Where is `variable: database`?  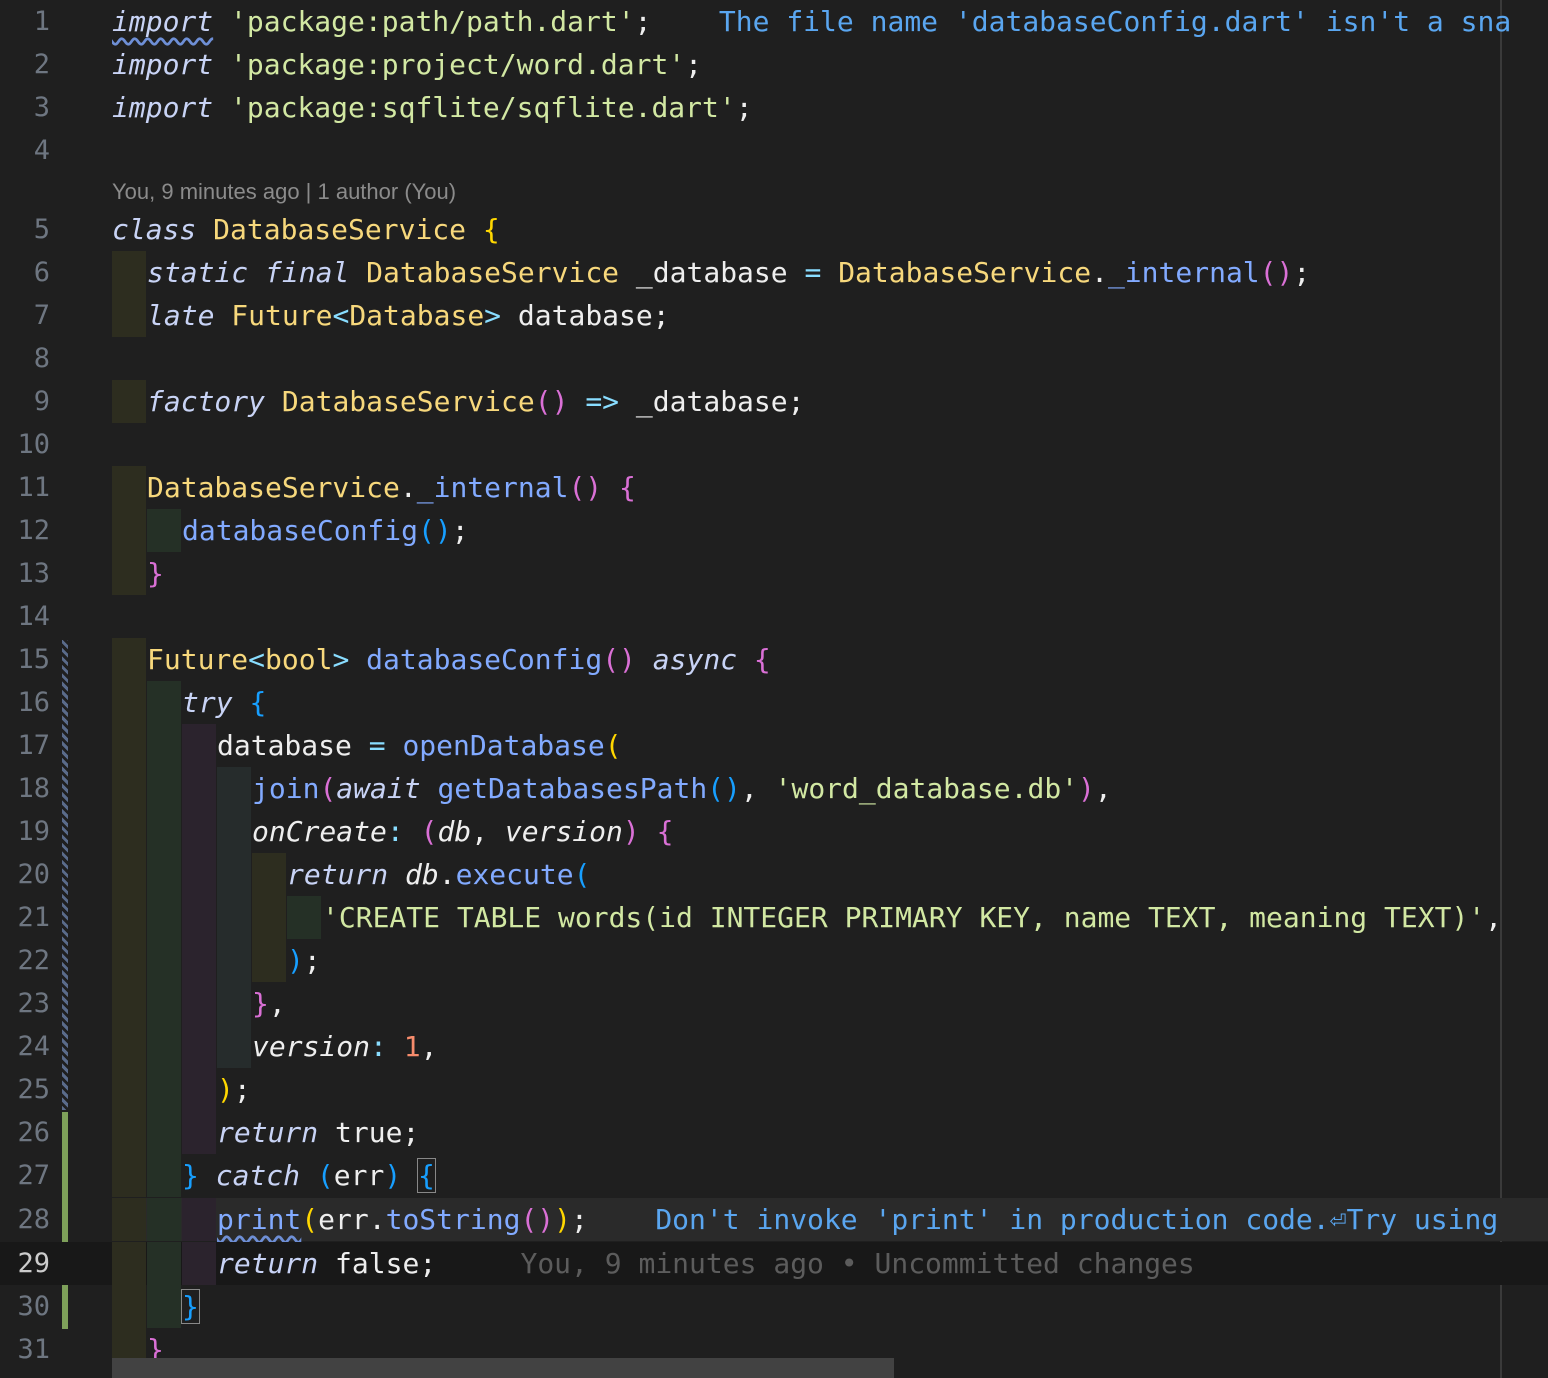 variable: database is located at coordinates (284, 745).